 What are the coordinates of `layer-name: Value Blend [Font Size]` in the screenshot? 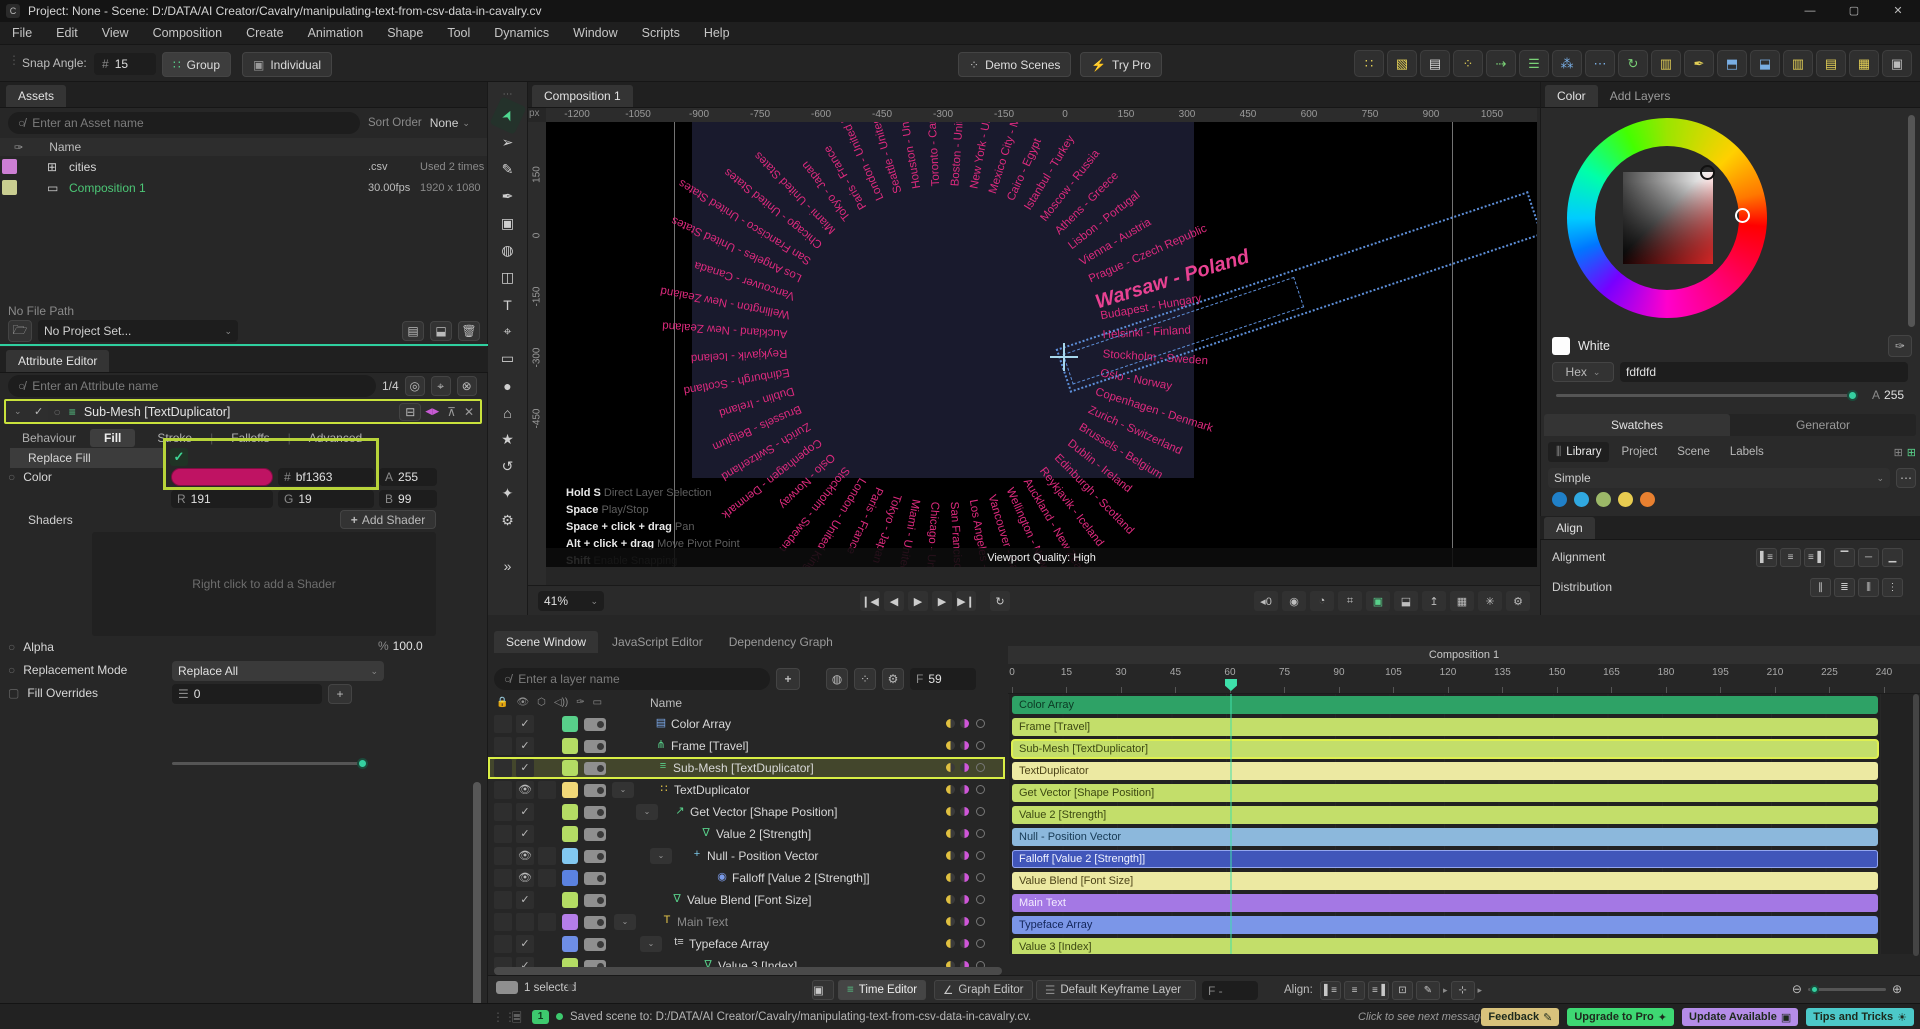 It's located at (749, 900).